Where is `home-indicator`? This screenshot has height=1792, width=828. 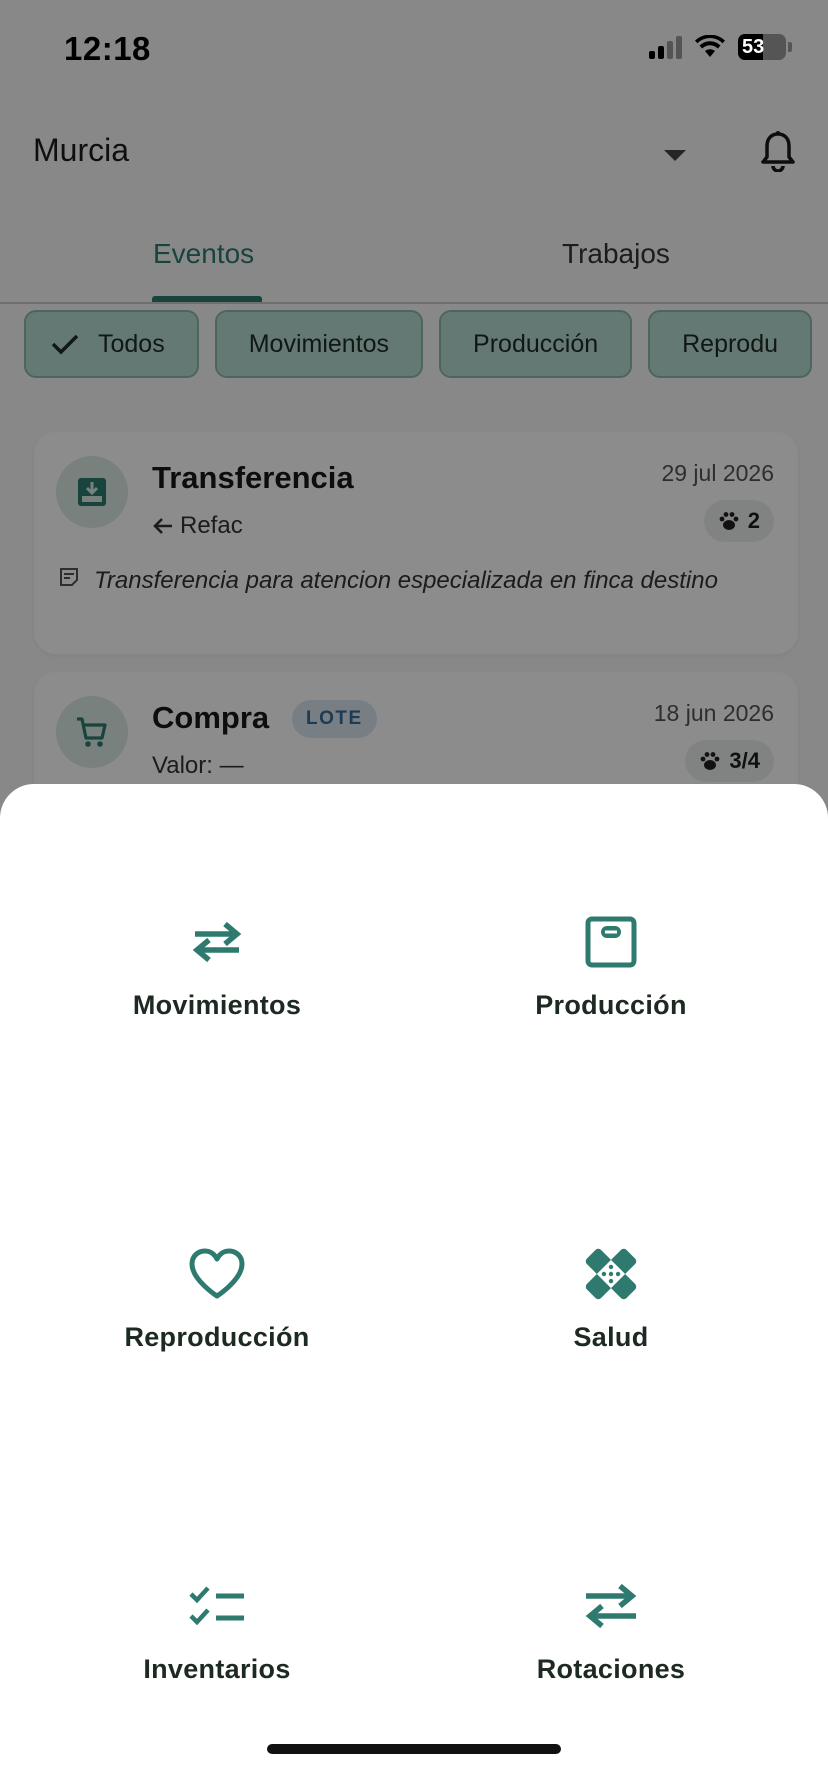 home-indicator is located at coordinates (414, 1749).